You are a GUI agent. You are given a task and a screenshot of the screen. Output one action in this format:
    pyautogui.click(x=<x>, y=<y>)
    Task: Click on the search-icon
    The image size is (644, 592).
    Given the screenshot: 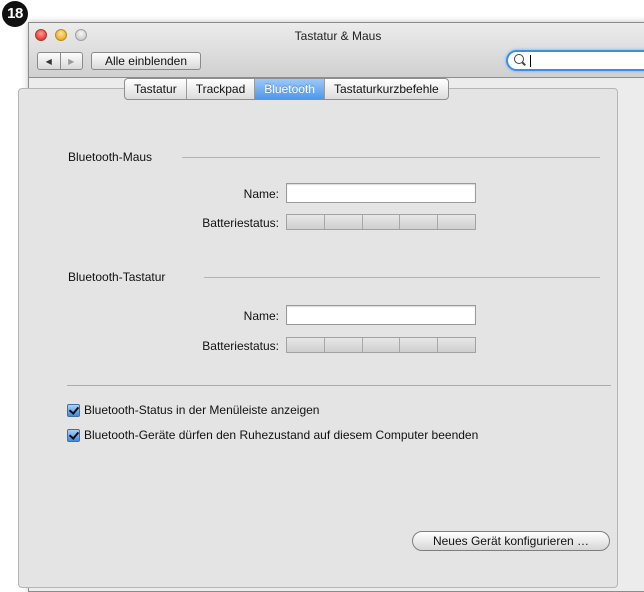 What is the action you would take?
    pyautogui.click(x=519, y=59)
    